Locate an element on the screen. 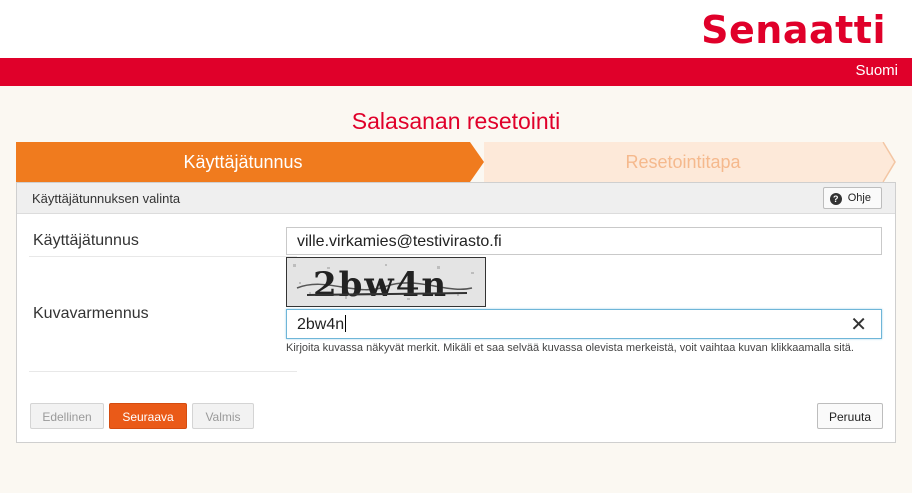 The height and width of the screenshot is (493, 912). text-caret is located at coordinates (346, 323).